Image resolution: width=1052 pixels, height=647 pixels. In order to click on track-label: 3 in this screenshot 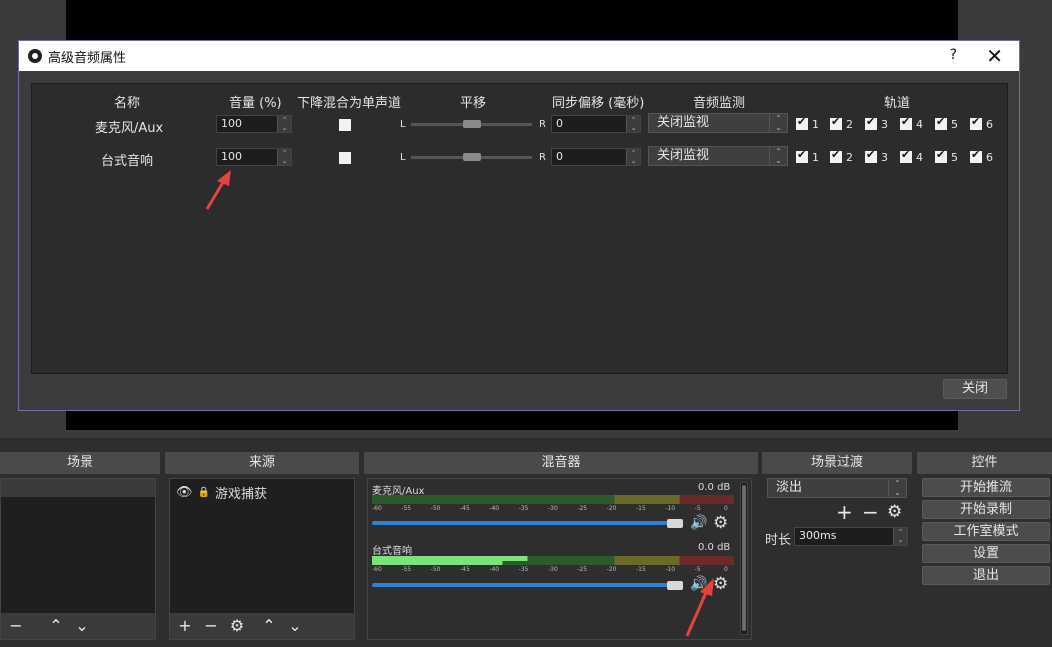, I will do `click(884, 157)`.